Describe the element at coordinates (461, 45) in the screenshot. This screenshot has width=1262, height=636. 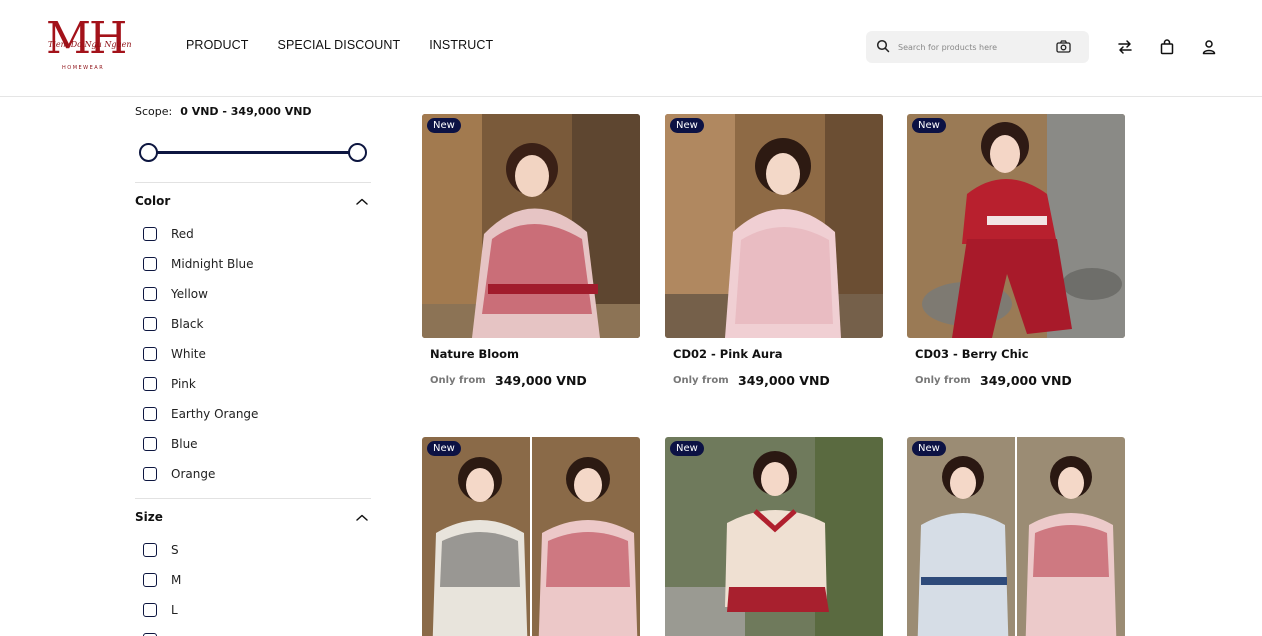
I see `nav-instruct: INSTRUCT` at that location.